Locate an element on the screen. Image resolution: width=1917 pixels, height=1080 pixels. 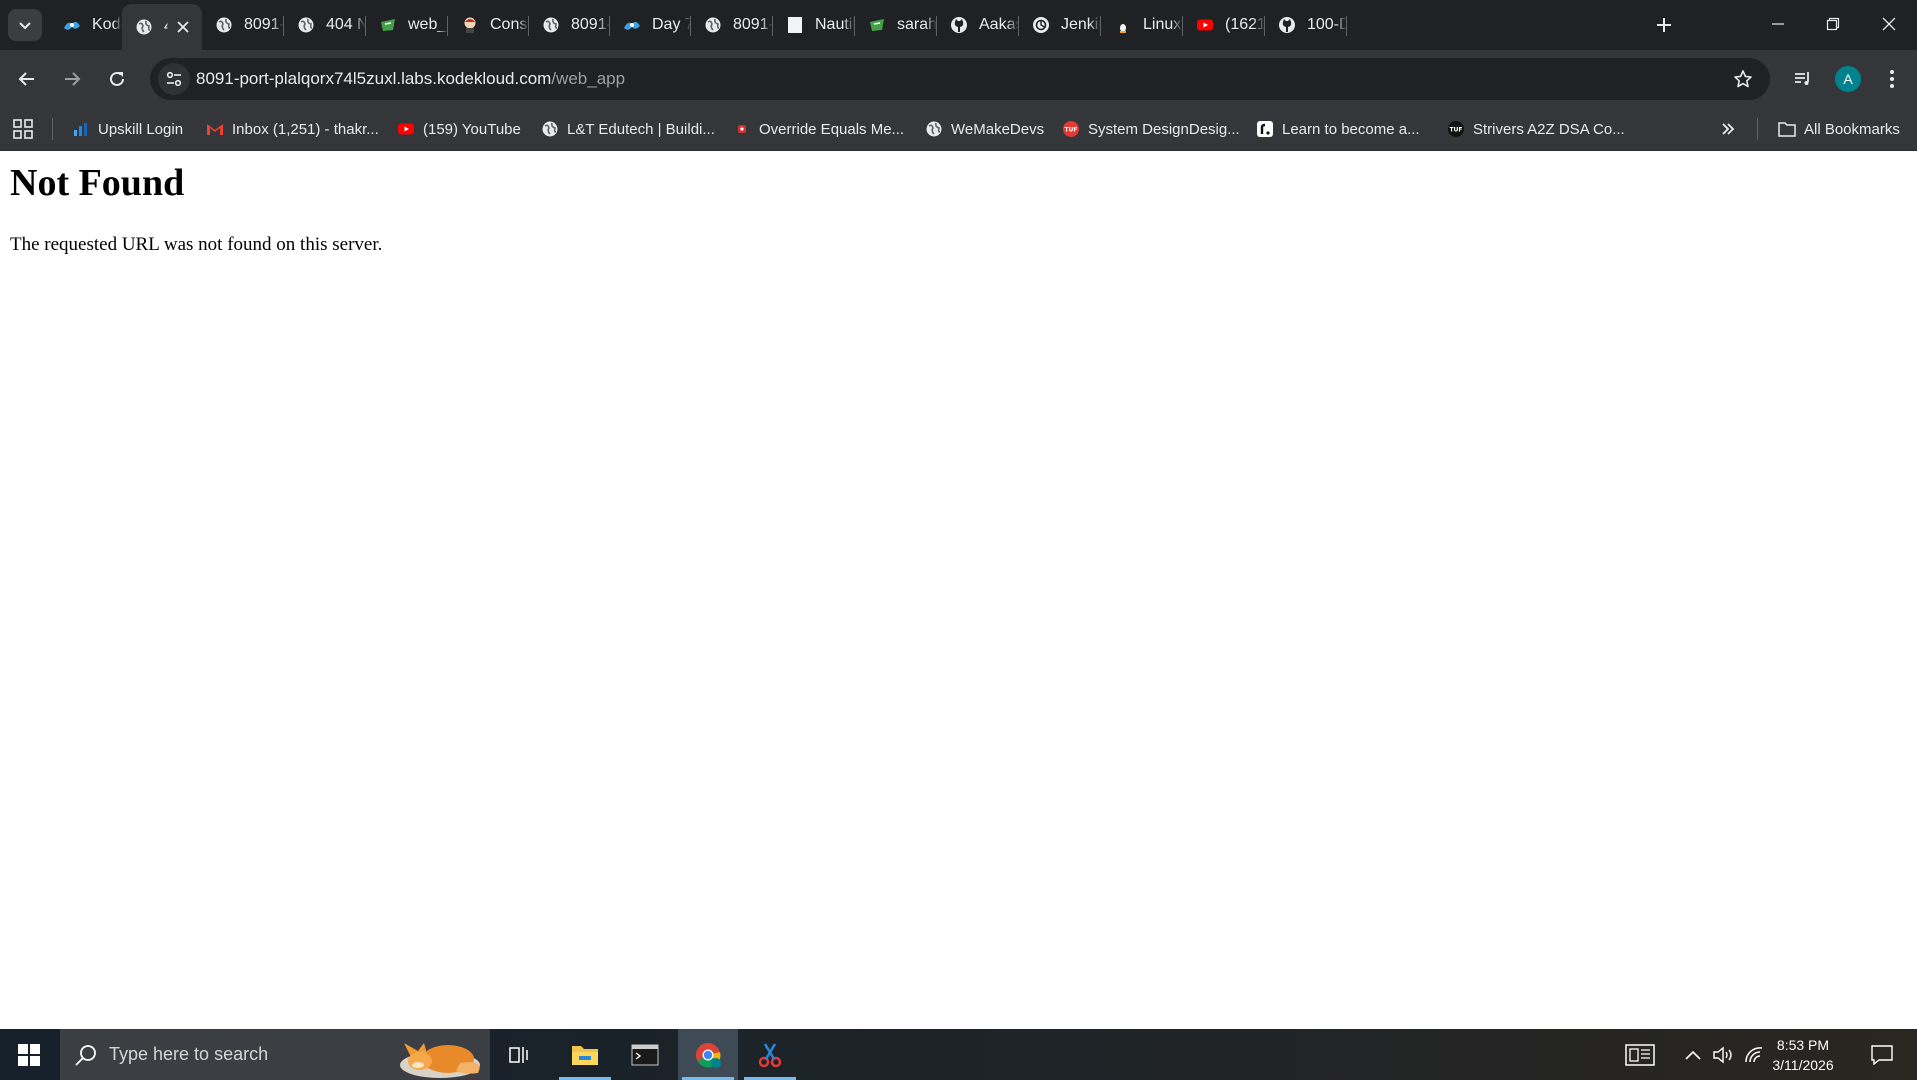
file-explorer-button is located at coordinates (585, 1054).